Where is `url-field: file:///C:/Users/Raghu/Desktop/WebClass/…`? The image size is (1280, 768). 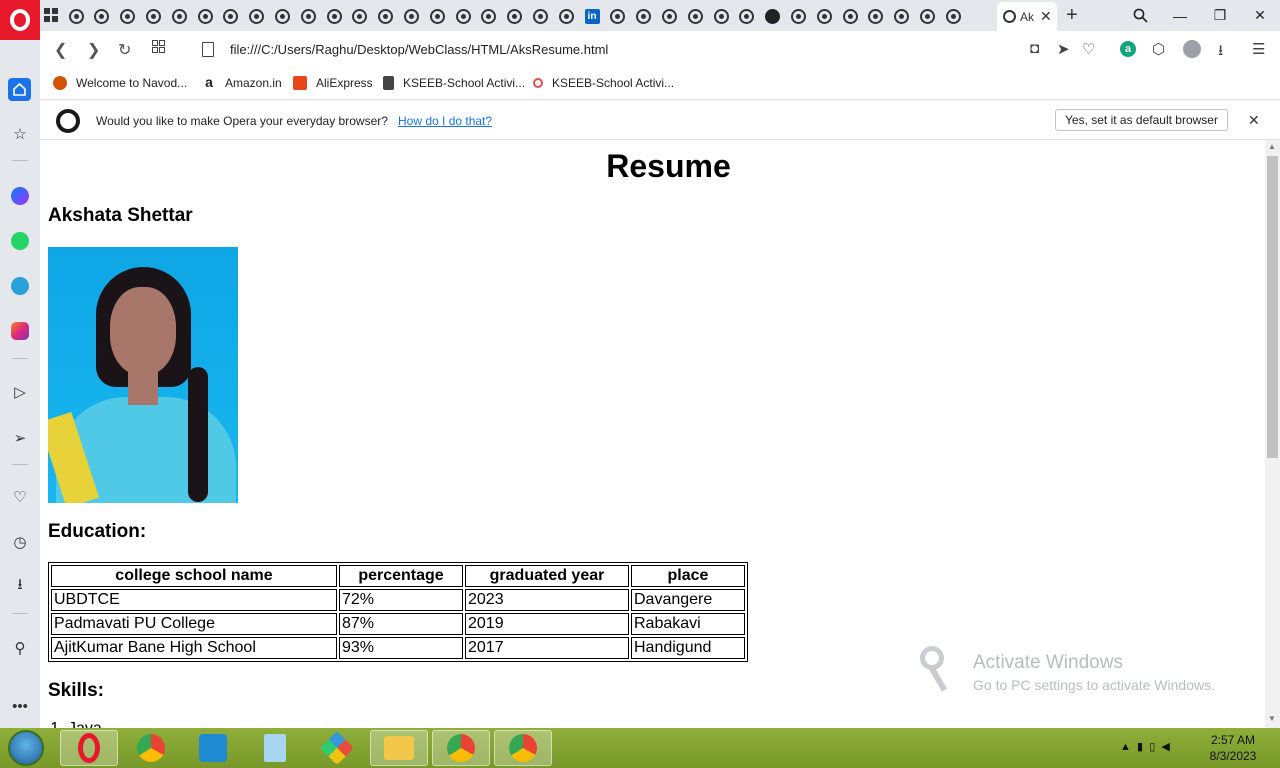
url-field: file:///C:/Users/Raghu/Desktop/WebClass/… is located at coordinates (419, 49).